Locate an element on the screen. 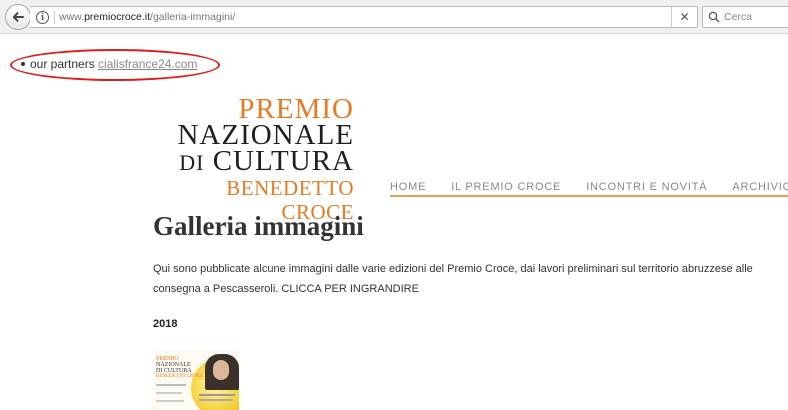 This screenshot has height=410, width=788. logo-line-cultura: DI CULTURA is located at coordinates (252, 161).